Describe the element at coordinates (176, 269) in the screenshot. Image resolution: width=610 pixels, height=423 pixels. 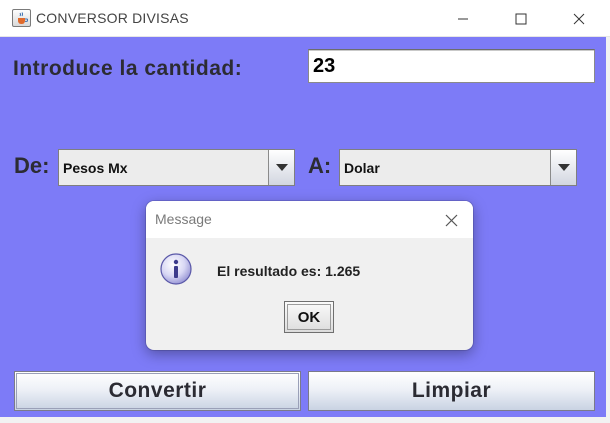
I see `info-icon` at that location.